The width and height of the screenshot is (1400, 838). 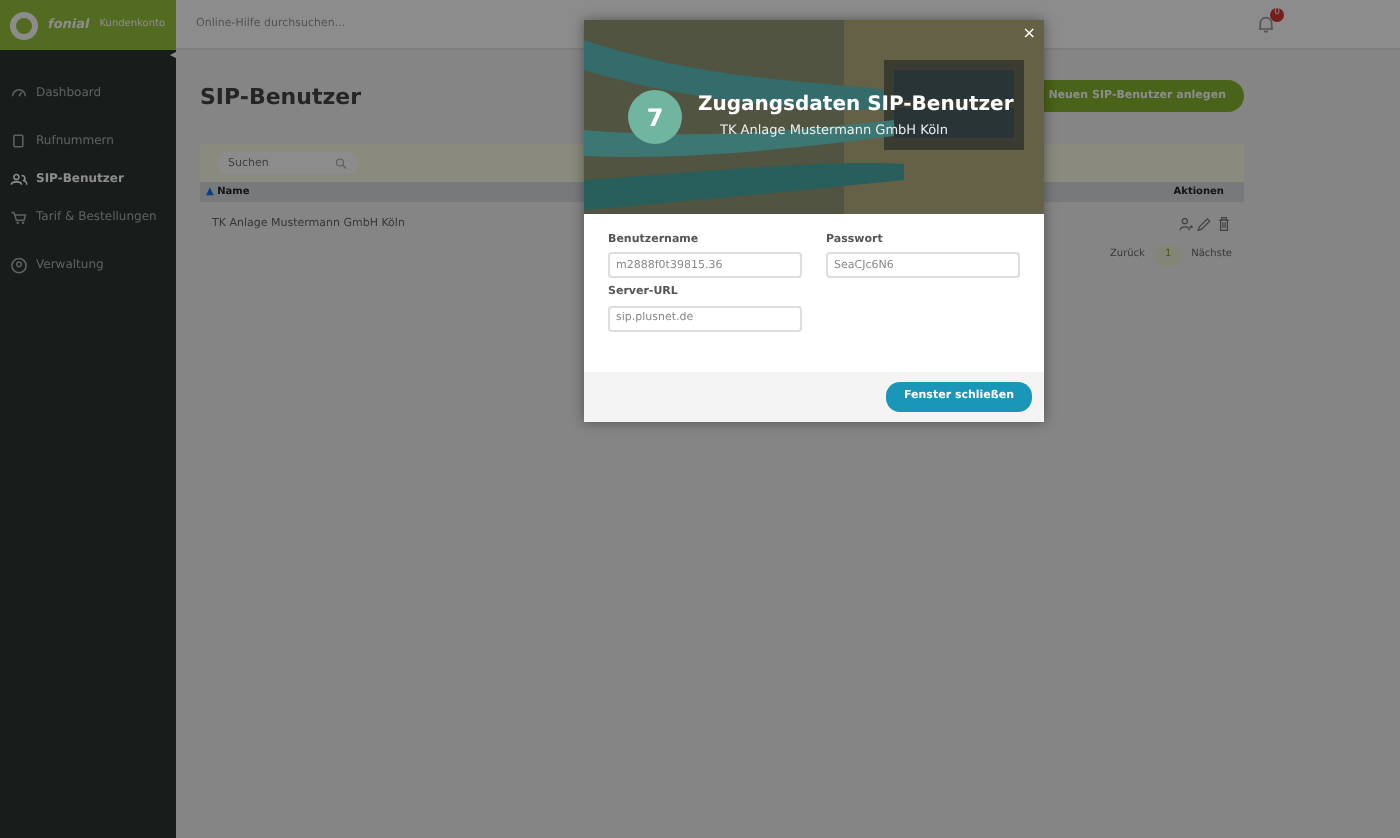 I want to click on modal-title: Zugangsdaten SIP-Benutzer, so click(x=856, y=105).